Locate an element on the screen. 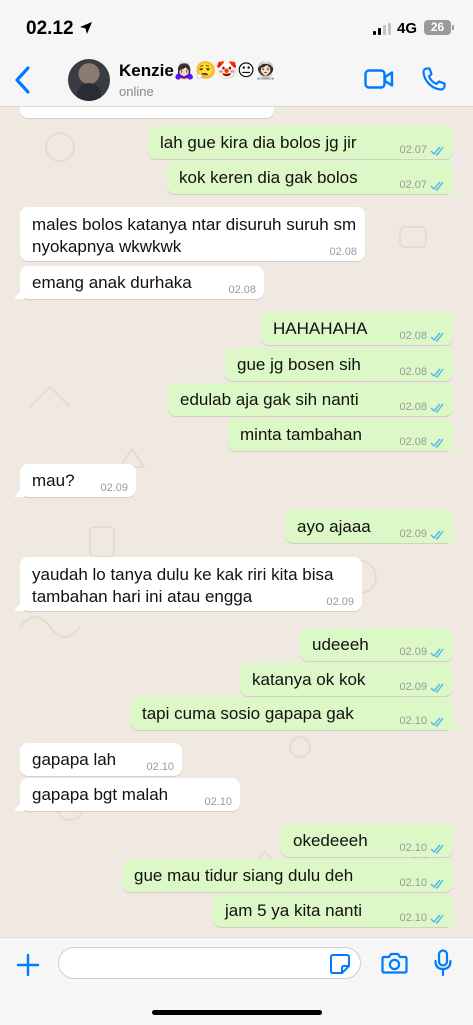 The image size is (473, 1025). avatar is located at coordinates (89, 80).